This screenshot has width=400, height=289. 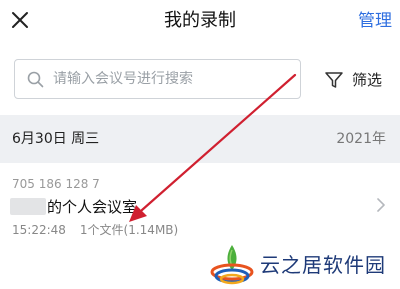 I want to click on record-time: 15:22:48, so click(x=39, y=230).